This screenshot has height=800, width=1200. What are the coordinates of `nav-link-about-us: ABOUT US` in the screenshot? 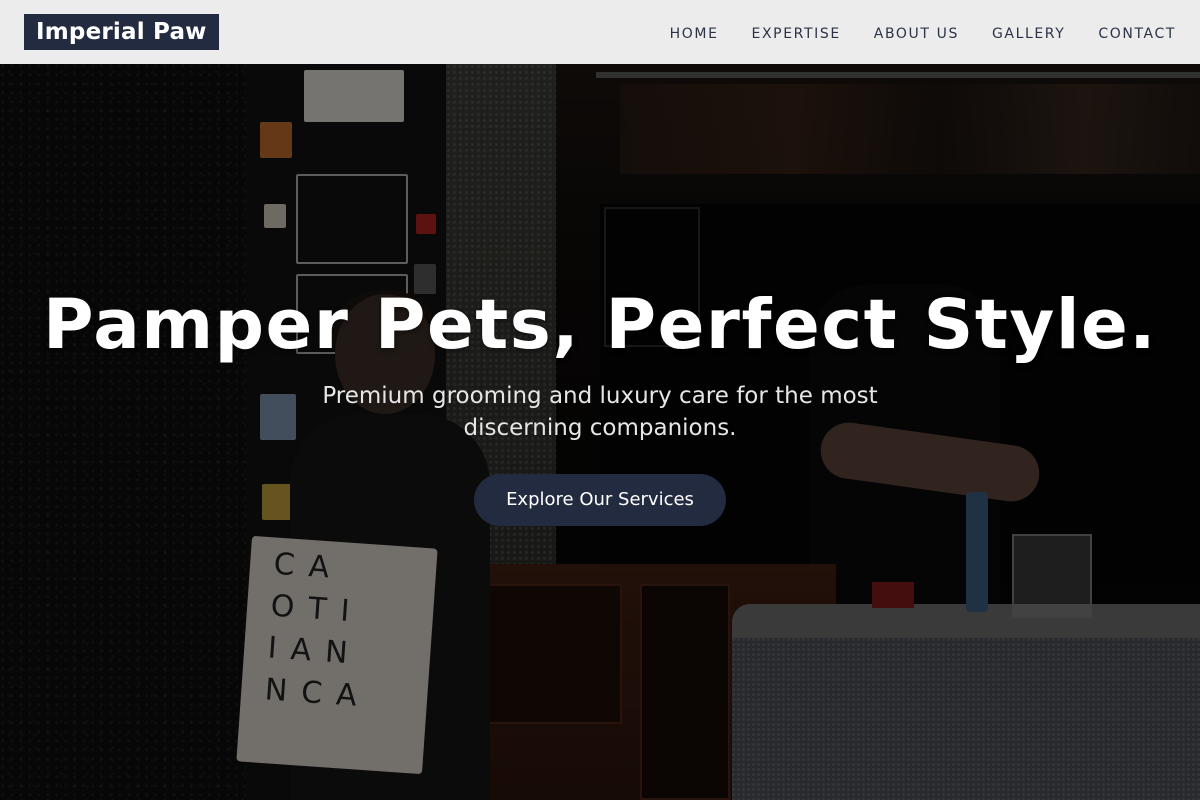 It's located at (916, 34).